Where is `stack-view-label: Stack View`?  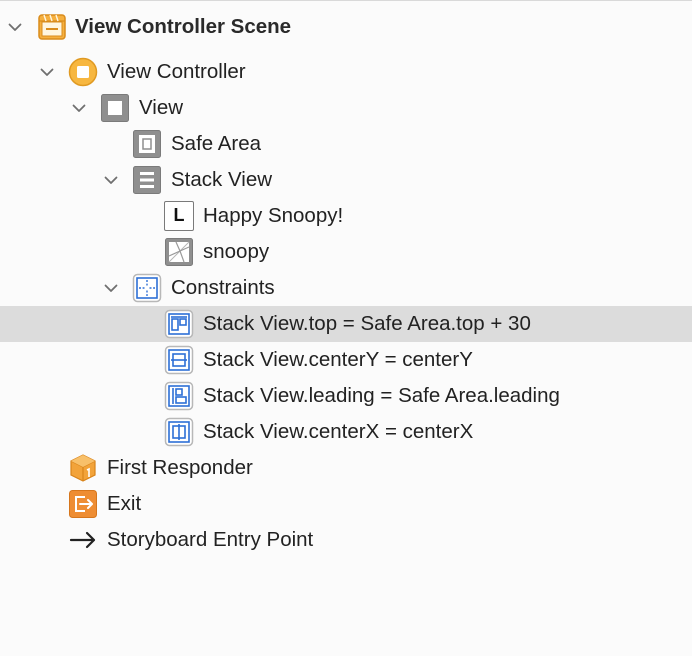
stack-view-label: Stack View is located at coordinates (222, 179).